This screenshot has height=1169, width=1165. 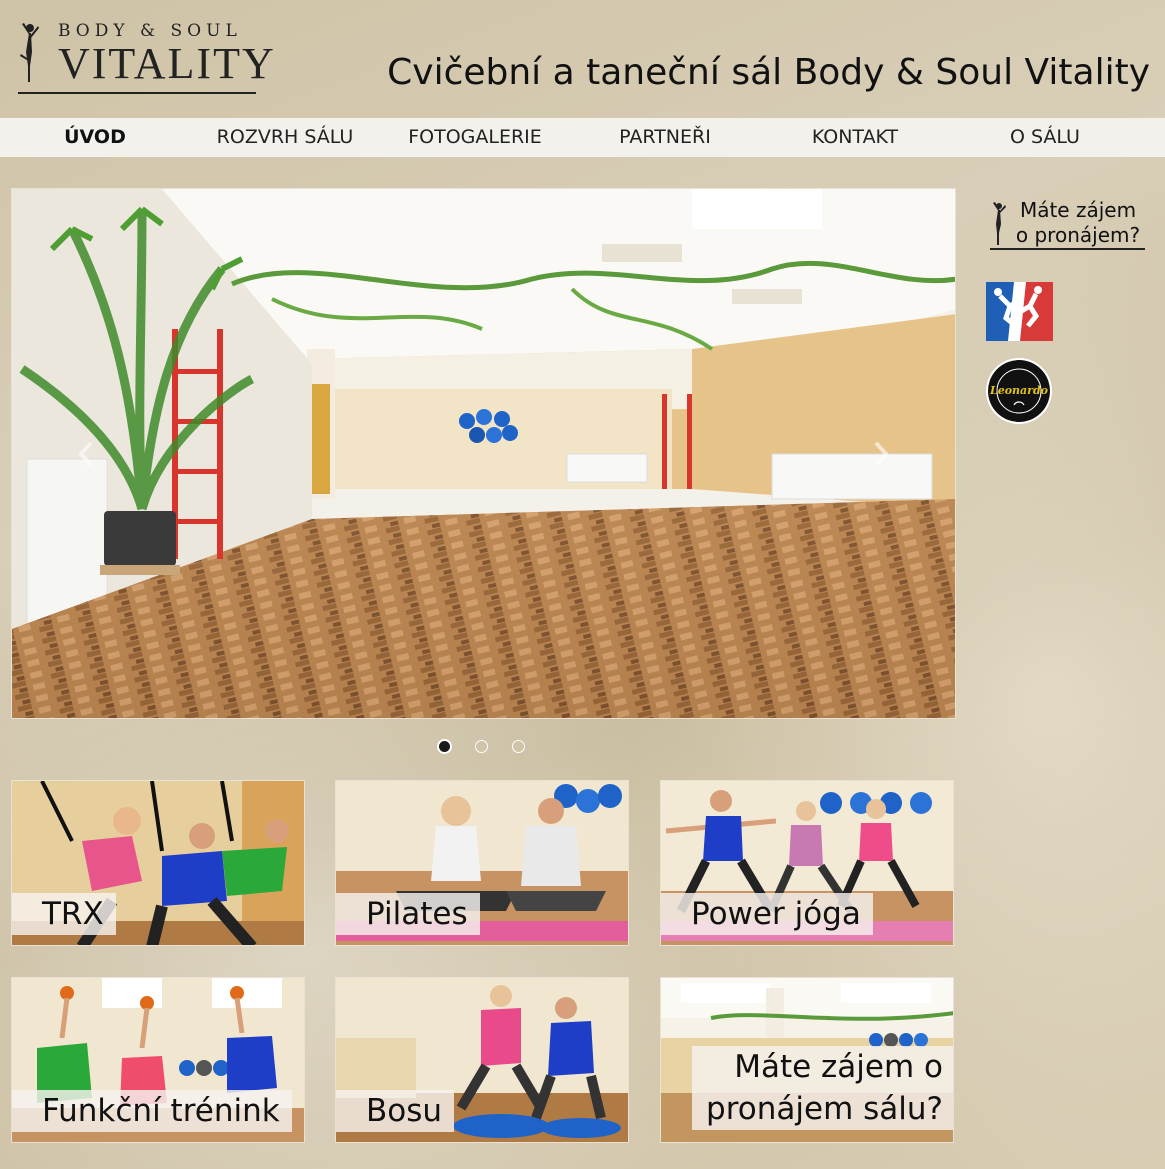 I want to click on tile-label: Power jóga, so click(x=767, y=914).